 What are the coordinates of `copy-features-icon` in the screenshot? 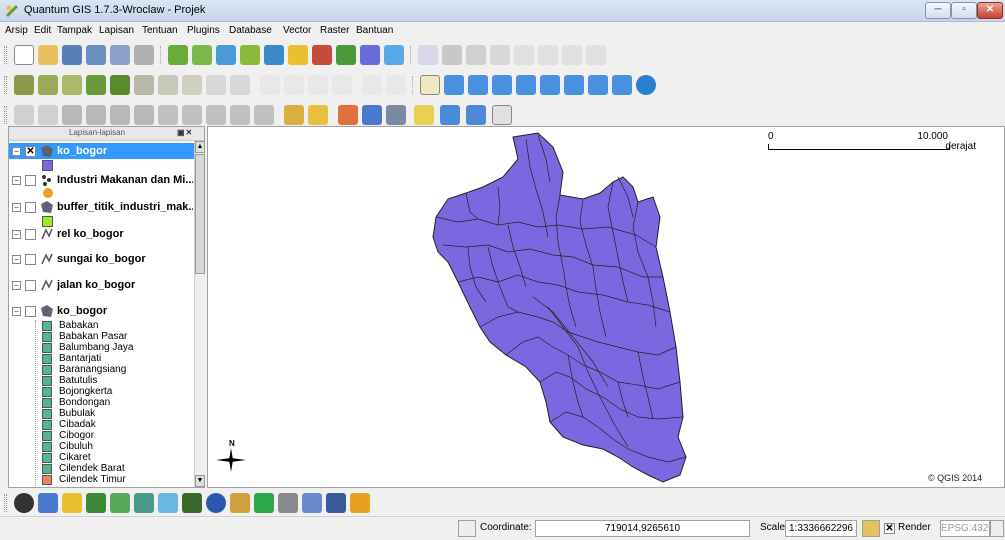 It's located at (572, 55).